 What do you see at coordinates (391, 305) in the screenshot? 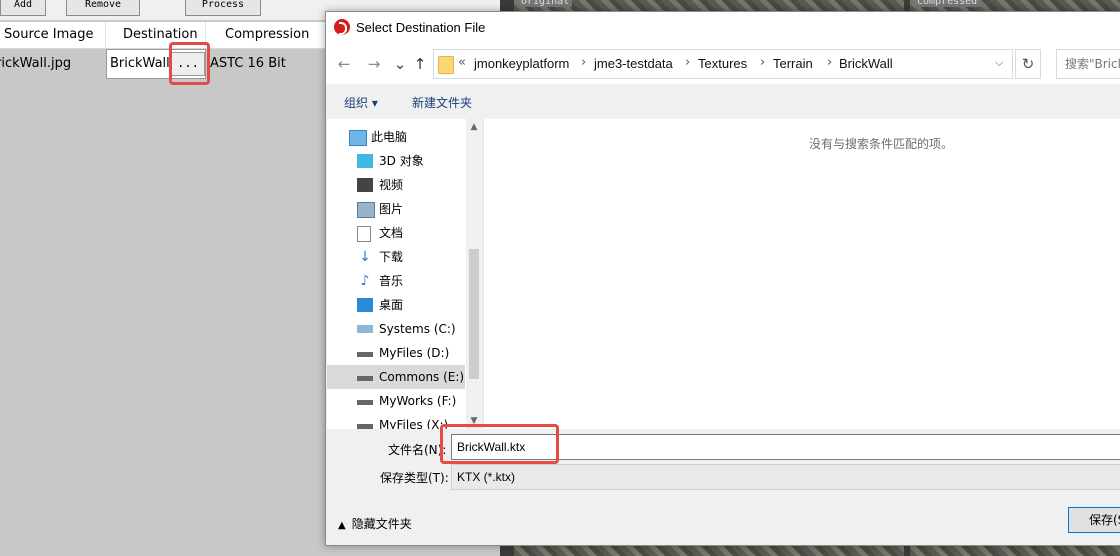
I see `sidebar-item-label: 桌面` at bounding box center [391, 305].